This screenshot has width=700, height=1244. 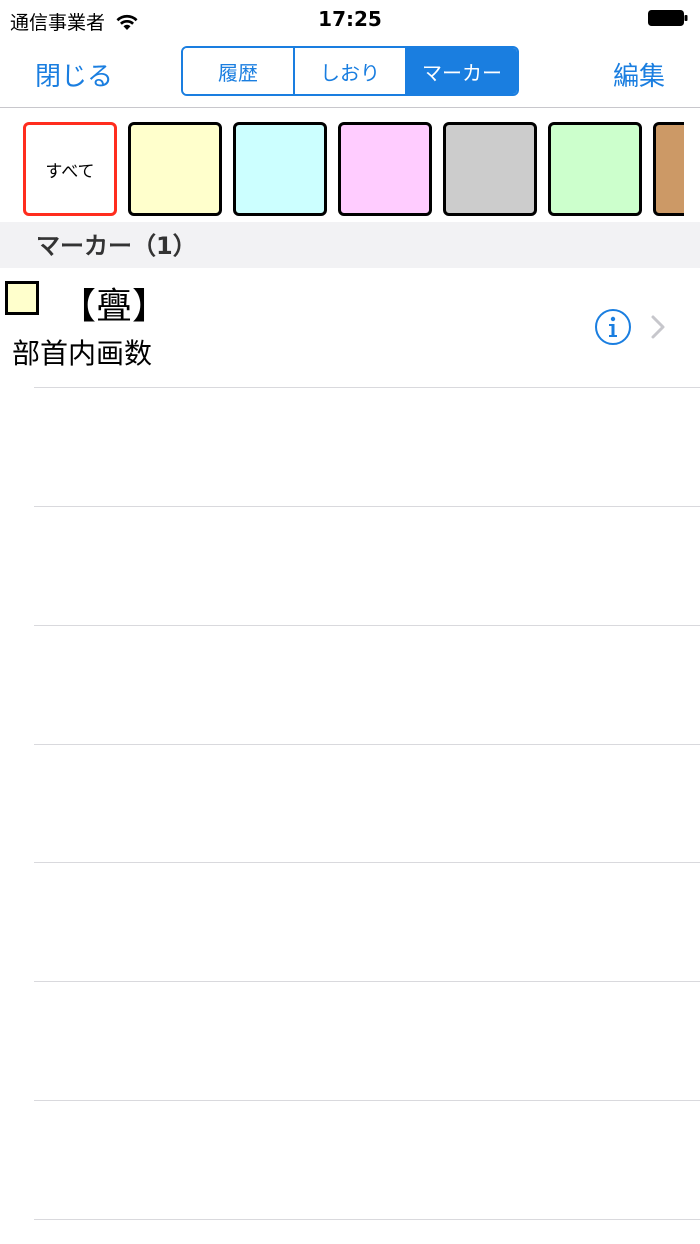 What do you see at coordinates (350, 245) in the screenshot?
I see `section-header: マーカー（1）` at bounding box center [350, 245].